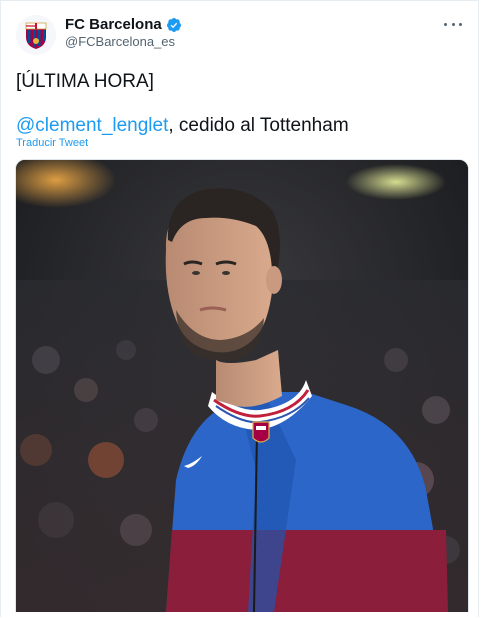 The image size is (481, 618). I want to click on account-name: FC Barcelona, so click(113, 25).